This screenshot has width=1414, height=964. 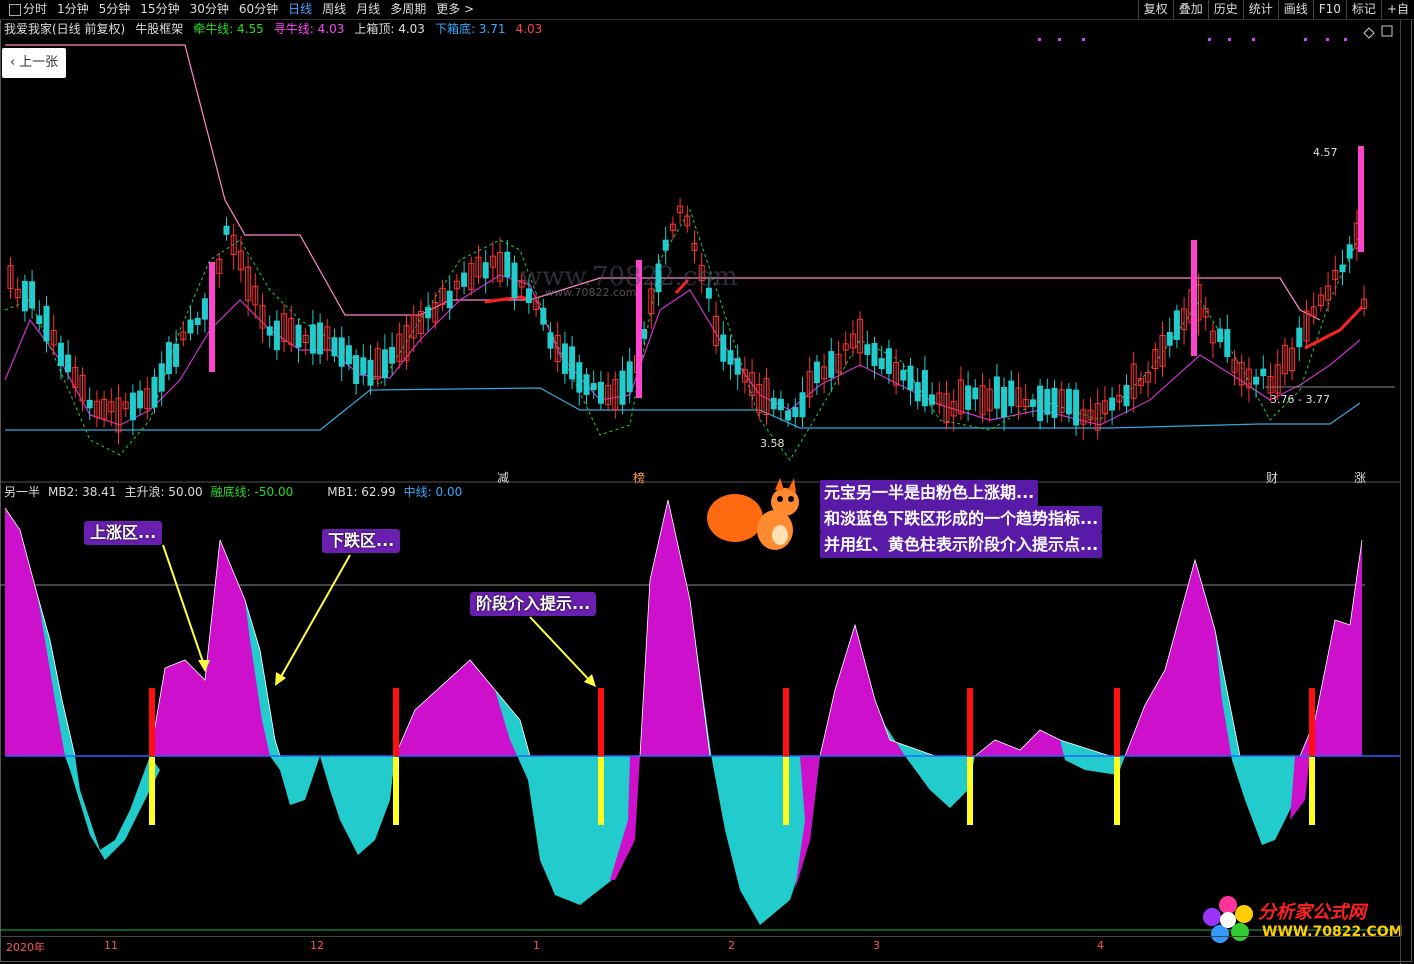 I want to click on arrowhead-down, so click(x=280, y=679).